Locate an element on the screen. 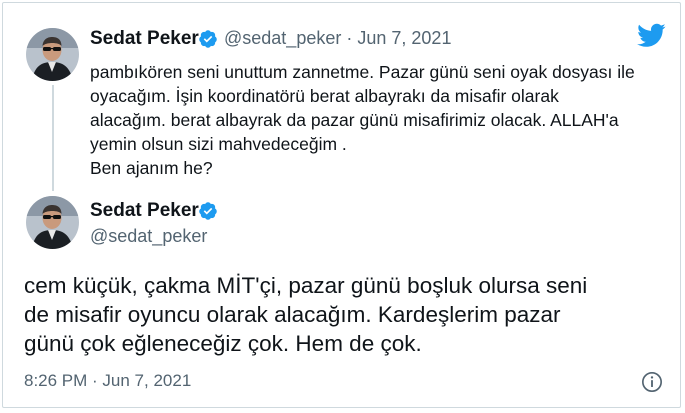  tweet-date: Jun 7, 2021 is located at coordinates (404, 38).